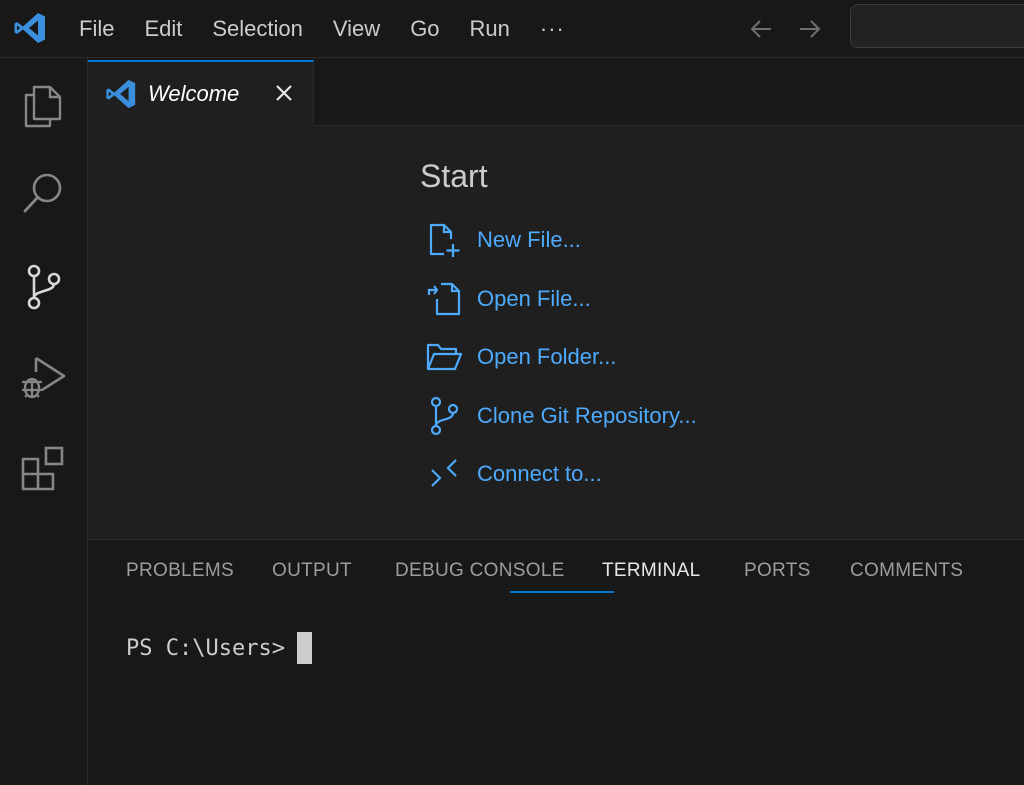 The height and width of the screenshot is (785, 1024). What do you see at coordinates (810, 29) in the screenshot?
I see `arrow-right-icon` at bounding box center [810, 29].